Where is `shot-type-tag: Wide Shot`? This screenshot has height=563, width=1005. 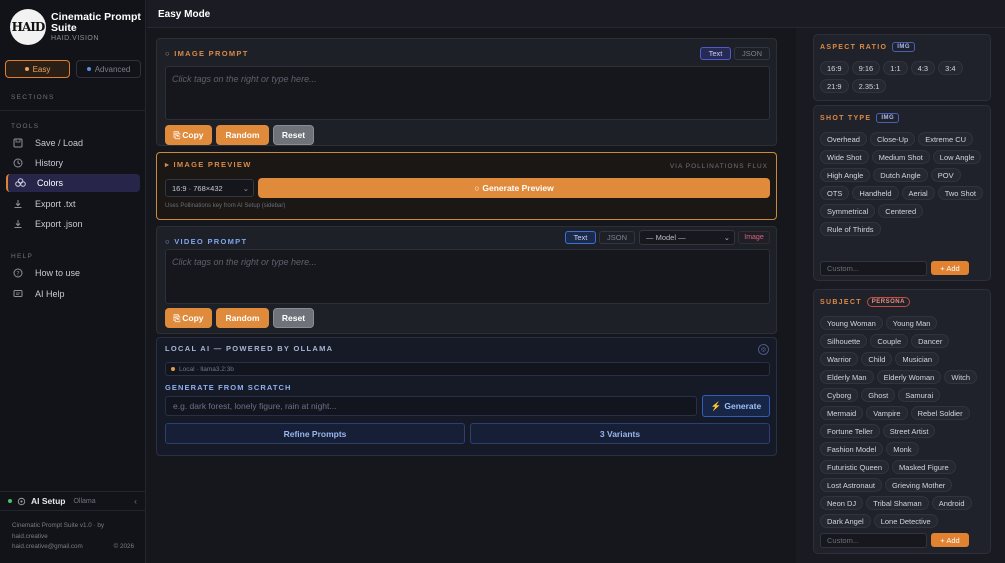 shot-type-tag: Wide Shot is located at coordinates (844, 157).